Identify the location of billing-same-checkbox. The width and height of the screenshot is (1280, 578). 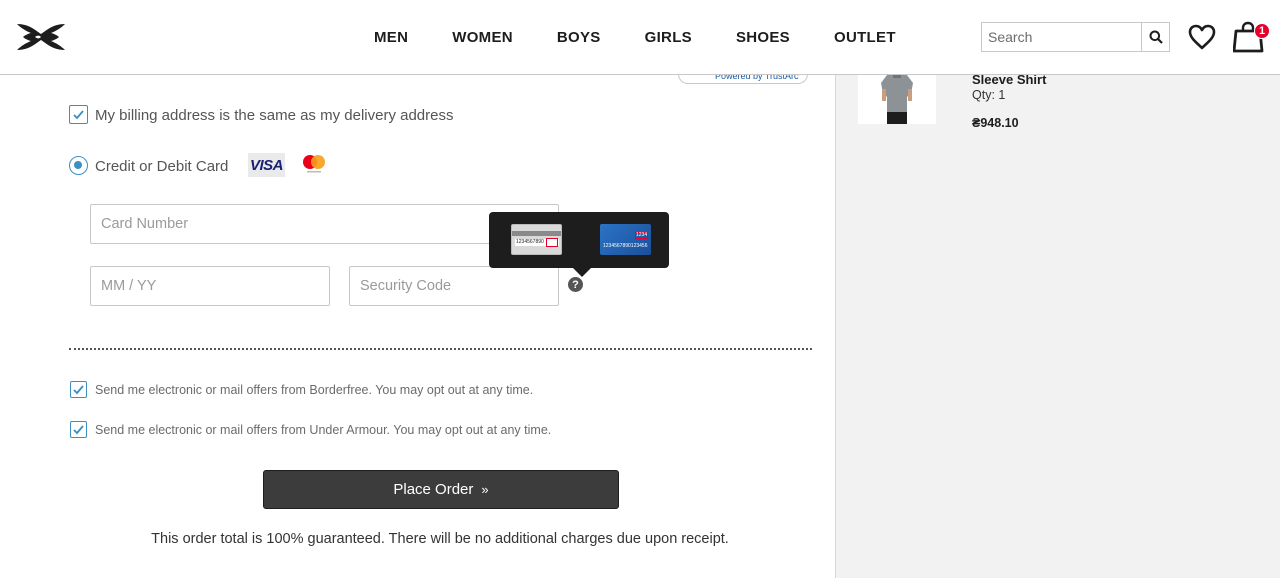
(78, 114).